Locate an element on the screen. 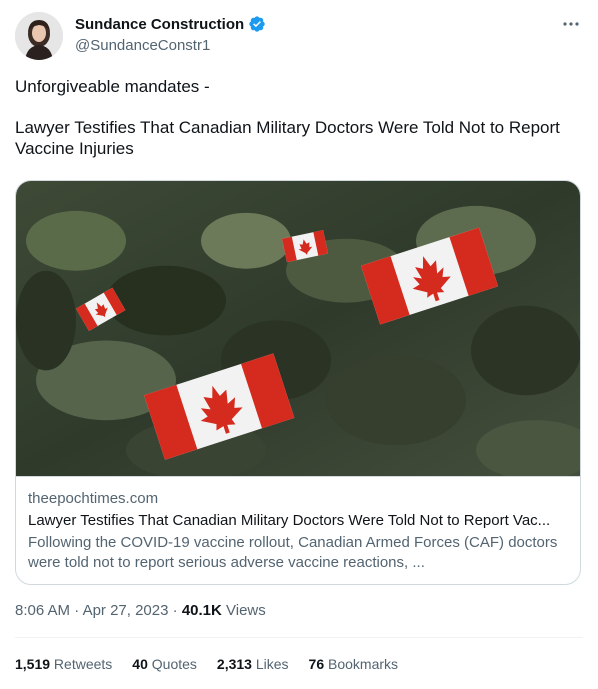 The width and height of the screenshot is (598, 689). retweets-label: Retweets is located at coordinates (81, 664).